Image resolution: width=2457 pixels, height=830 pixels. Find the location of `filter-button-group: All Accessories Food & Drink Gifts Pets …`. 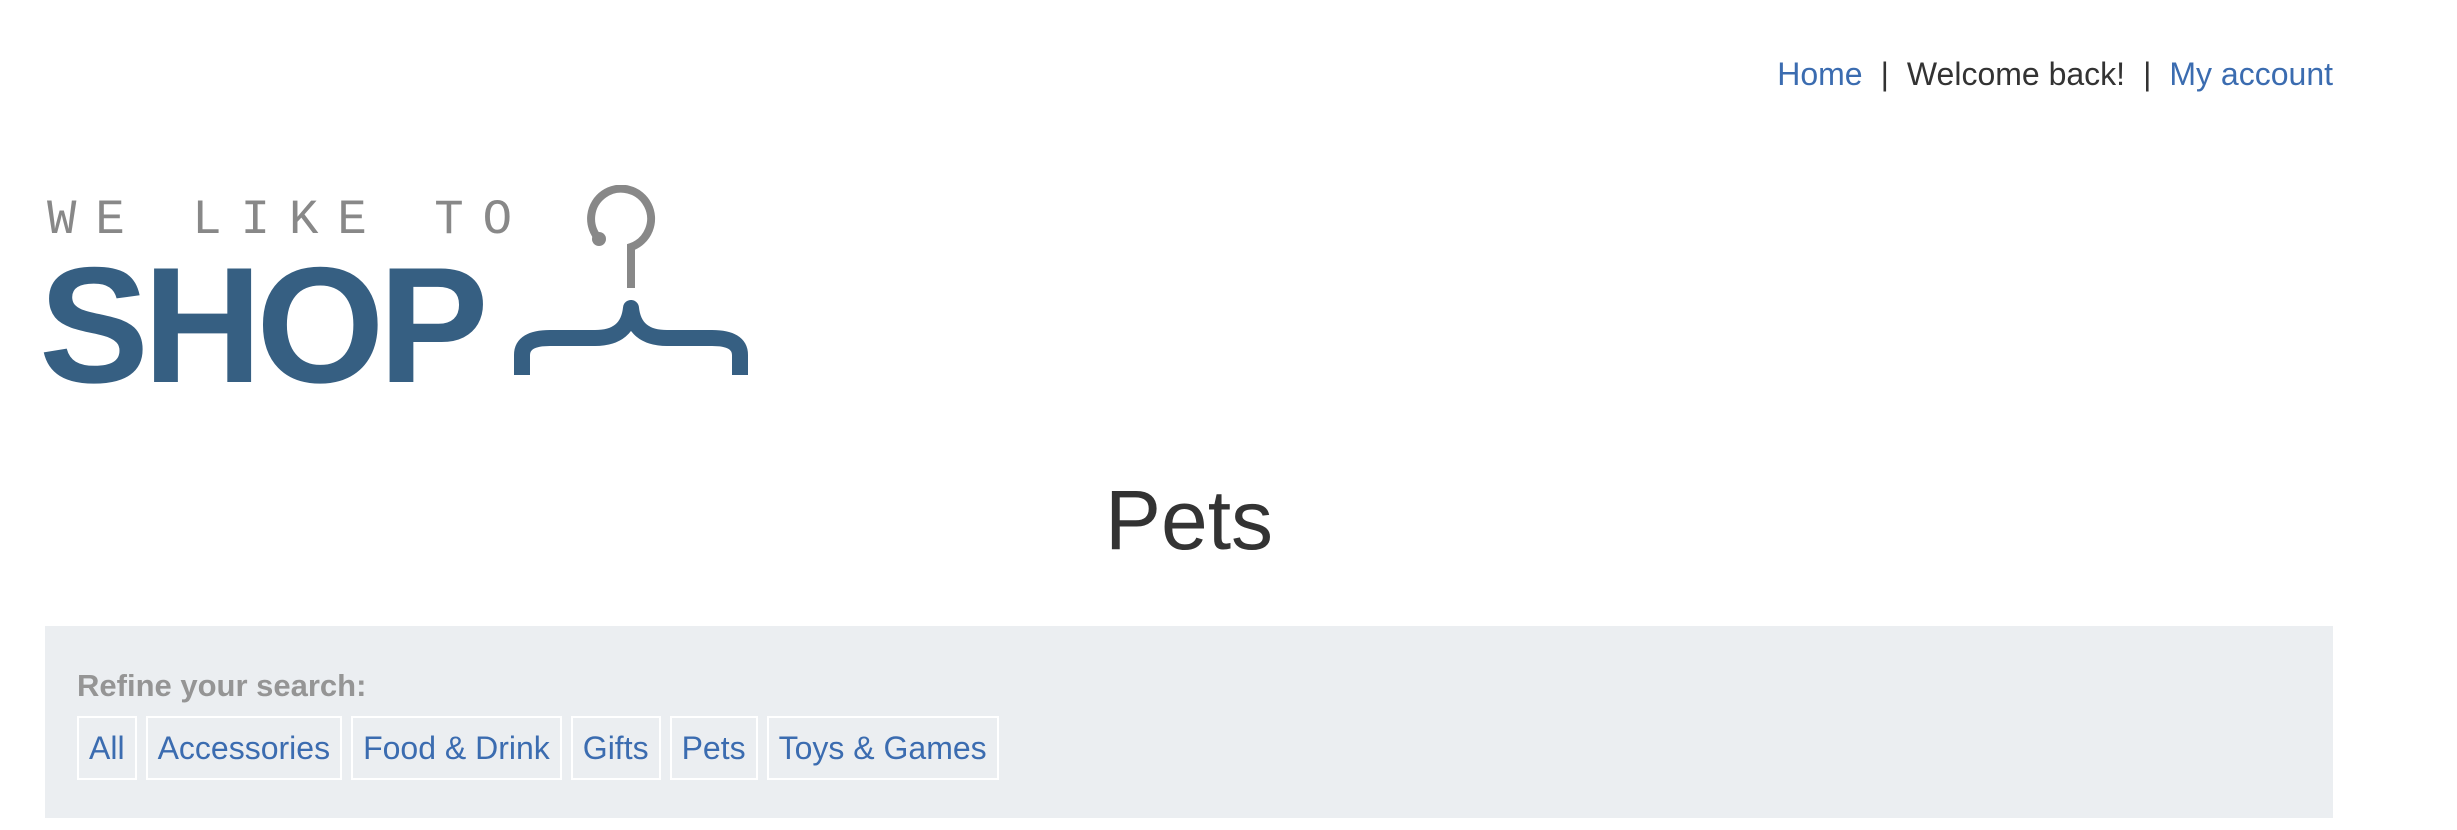

filter-button-group: All Accessories Food & Drink Gifts Pets … is located at coordinates (538, 748).